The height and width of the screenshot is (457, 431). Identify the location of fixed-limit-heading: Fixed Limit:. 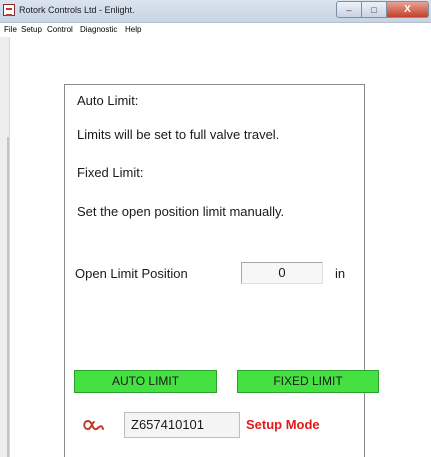
(110, 172).